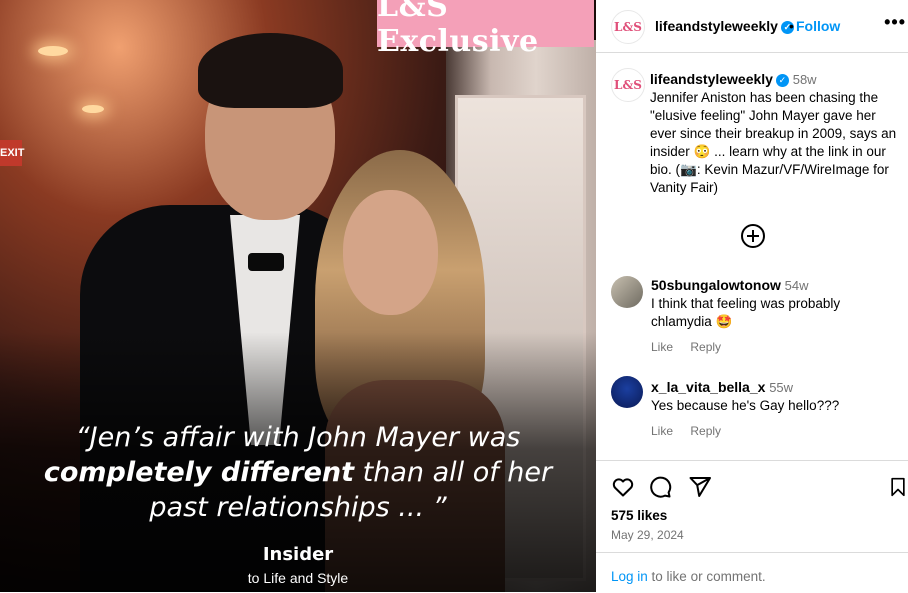 Image resolution: width=908 pixels, height=593 pixels. What do you see at coordinates (53, 51) in the screenshot?
I see `ceiling-light` at bounding box center [53, 51].